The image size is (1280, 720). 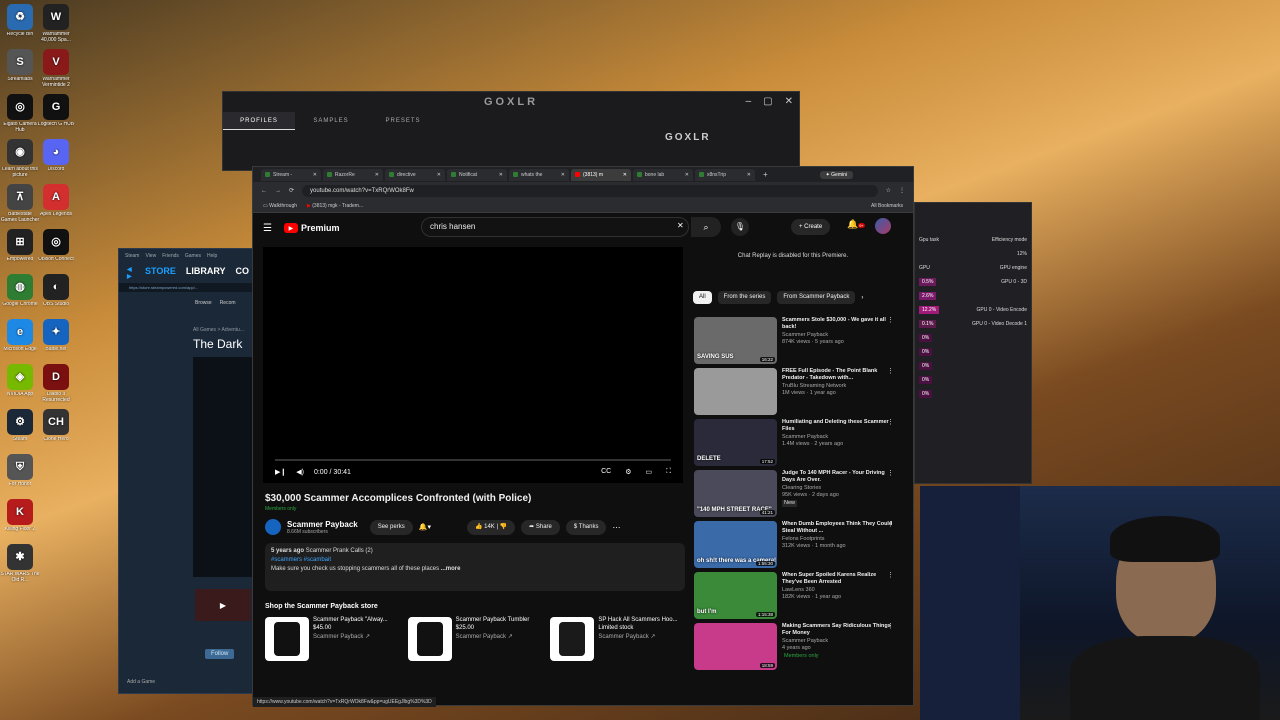 What do you see at coordinates (1013, 268) in the screenshot?
I see `taskmgr-col-engine: GPU engine` at bounding box center [1013, 268].